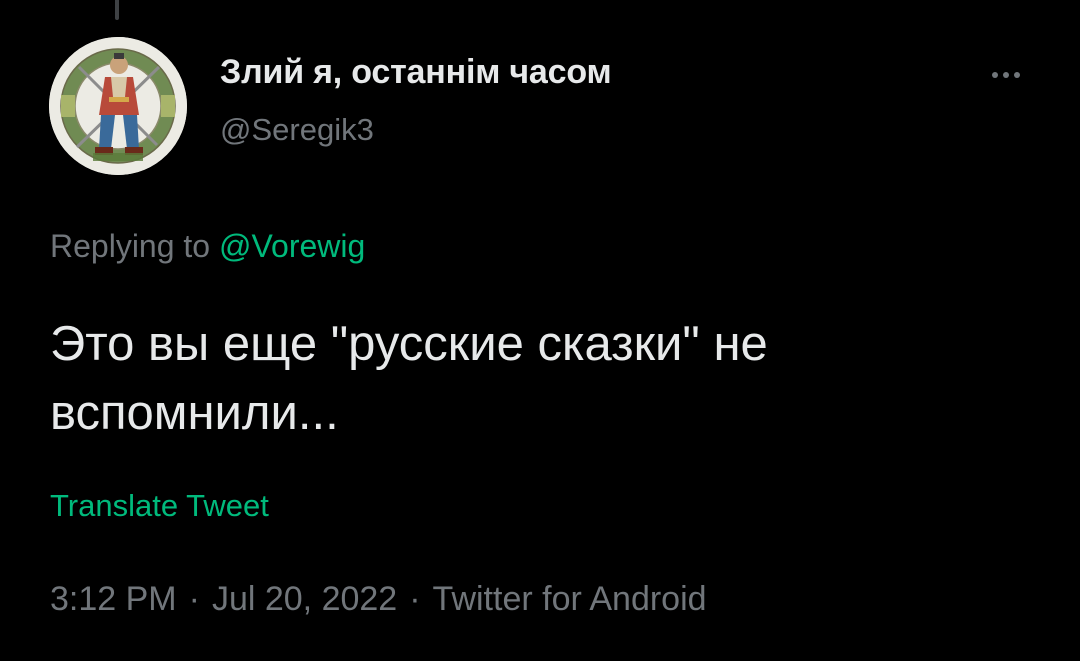 Image resolution: width=1080 pixels, height=661 pixels. I want to click on more-options-button, so click(1006, 75).